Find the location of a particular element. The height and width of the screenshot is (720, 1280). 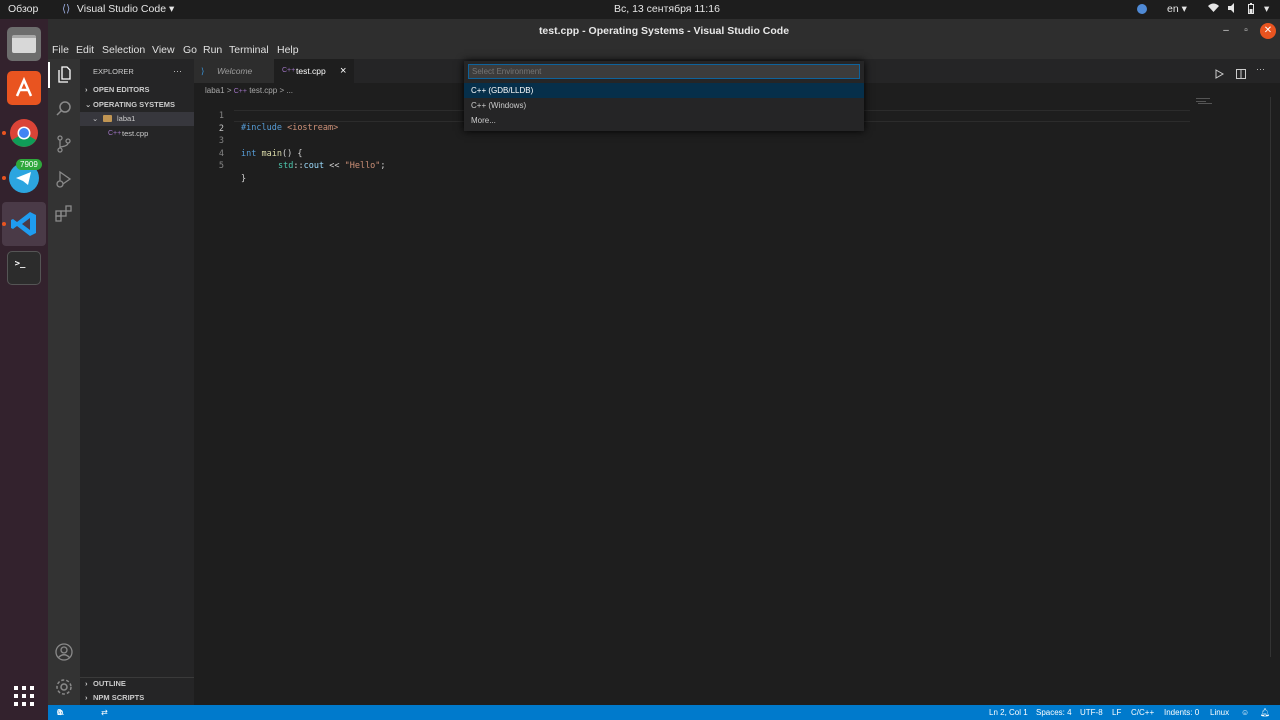

gear-icon is located at coordinates (64, 687).